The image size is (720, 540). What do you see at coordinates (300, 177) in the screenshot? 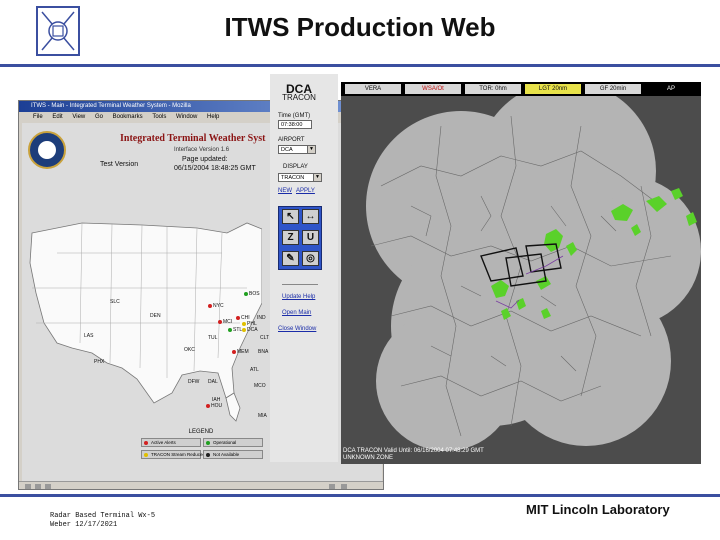
I see `display-select: TRACON ▼` at bounding box center [300, 177].